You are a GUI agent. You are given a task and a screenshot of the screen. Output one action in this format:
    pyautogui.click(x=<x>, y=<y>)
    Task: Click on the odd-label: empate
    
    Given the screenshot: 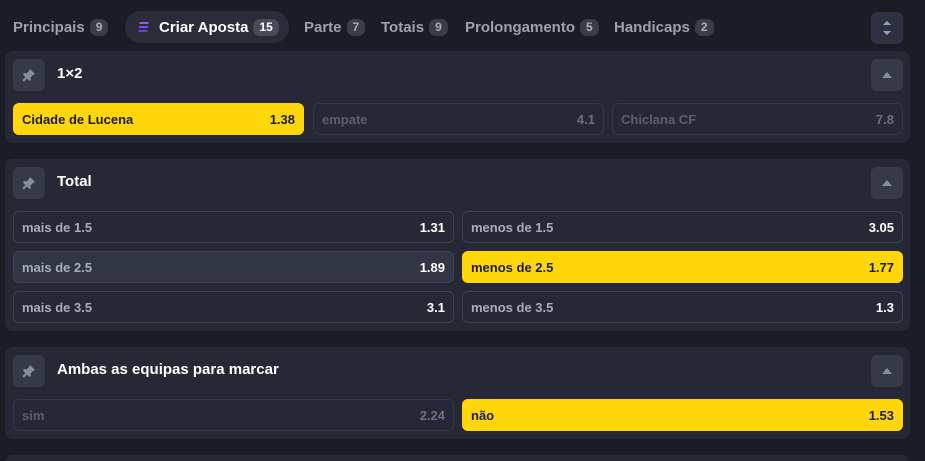 What is the action you would take?
    pyautogui.click(x=345, y=119)
    